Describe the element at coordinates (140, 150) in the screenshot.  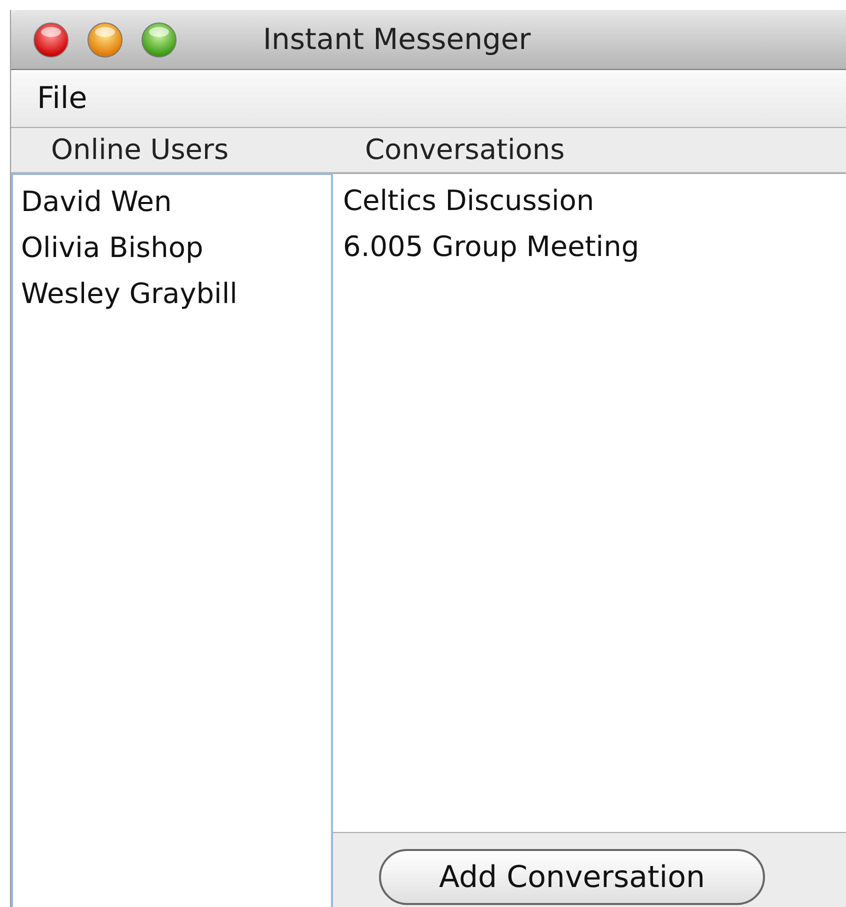
I see `column-label: Online Users` at that location.